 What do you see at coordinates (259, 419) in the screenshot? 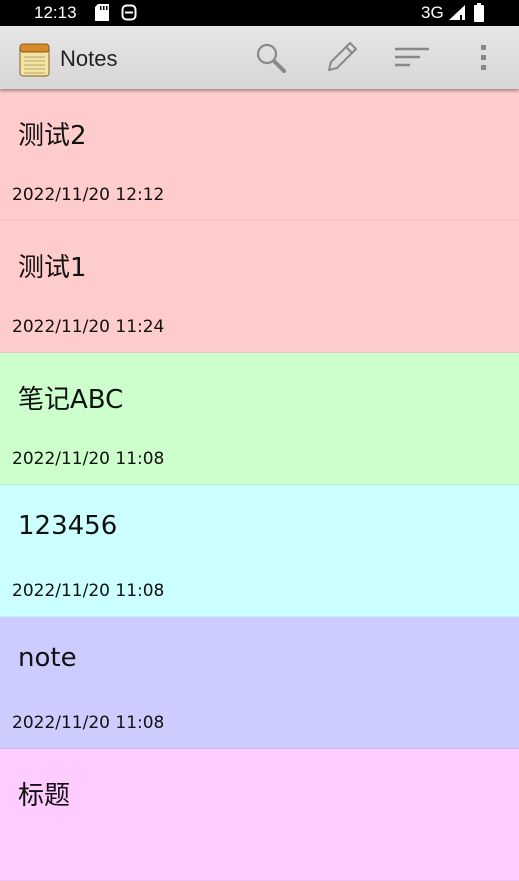
I see `note-item: 笔记ABC 2022/11/20 11:08` at bounding box center [259, 419].